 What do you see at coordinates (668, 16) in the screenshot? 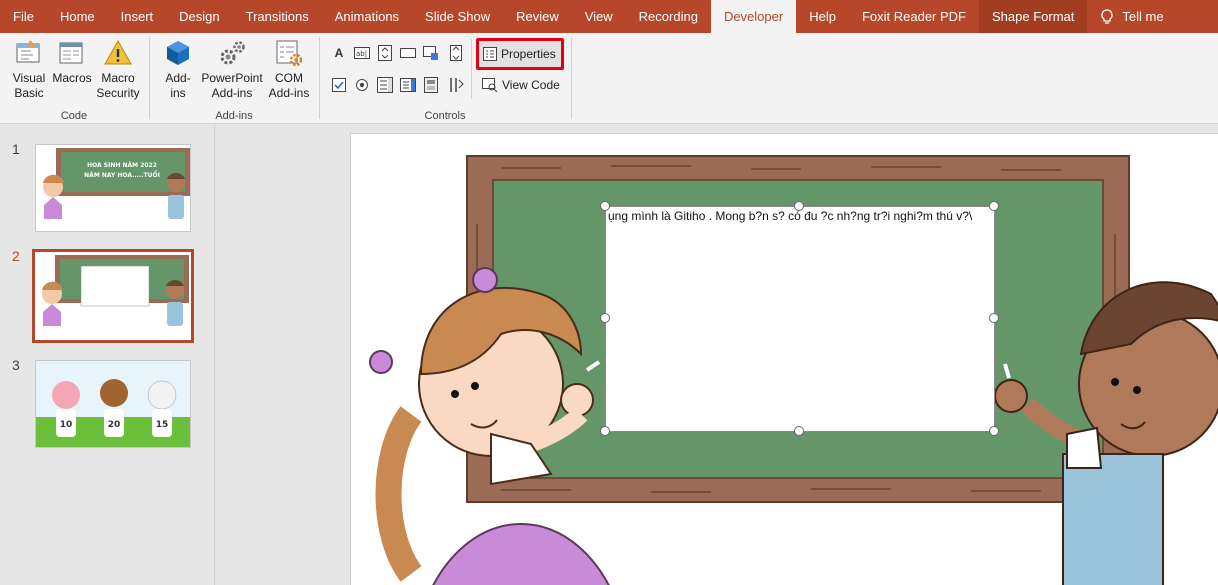
I see `tab-recording: Recording` at bounding box center [668, 16].